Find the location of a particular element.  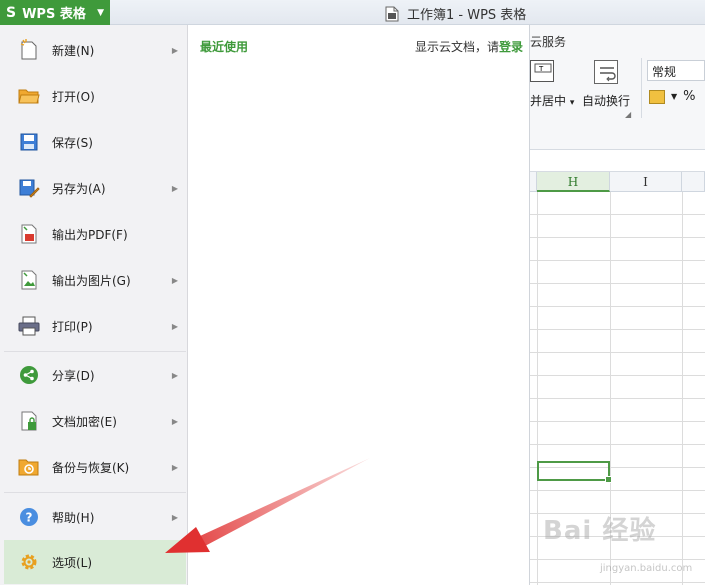

save-as-icon is located at coordinates (29, 188).